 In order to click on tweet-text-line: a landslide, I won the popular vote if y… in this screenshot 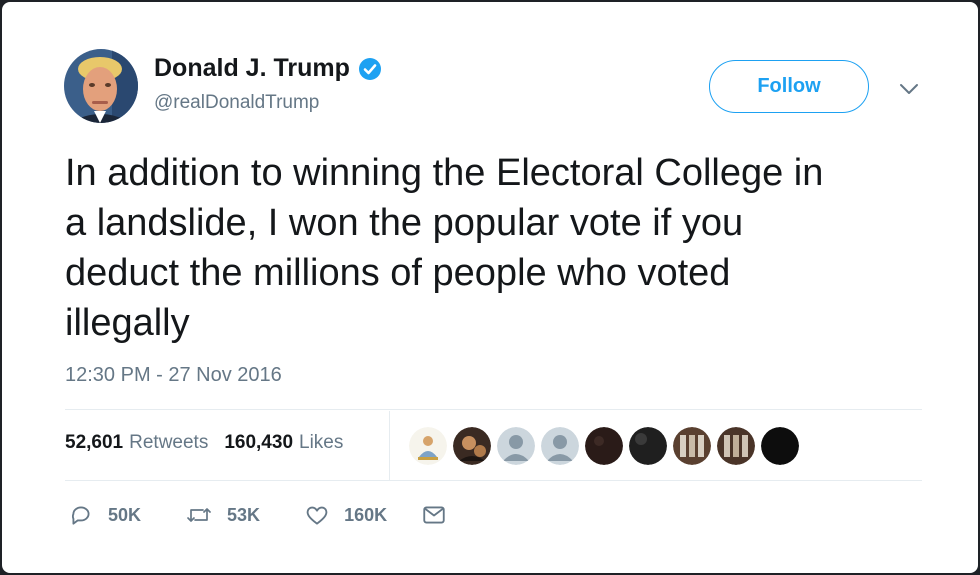, I will do `click(404, 223)`.